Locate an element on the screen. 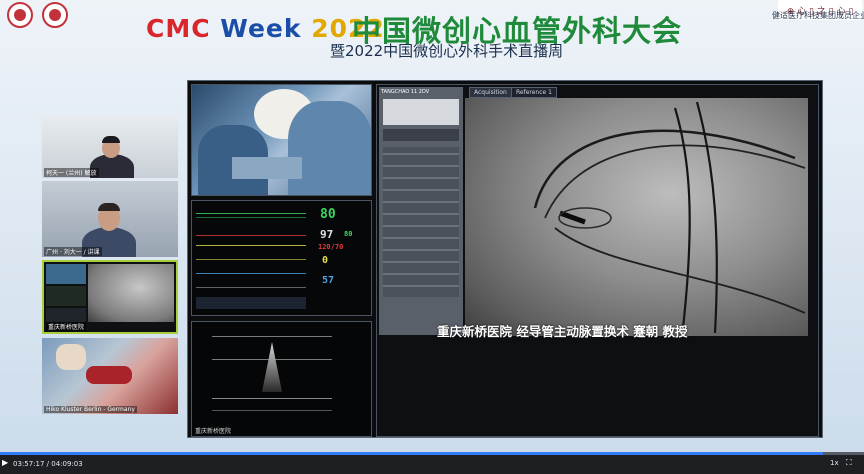 The width and height of the screenshot is (864, 474). fullscreen-icon: ⛶ is located at coordinates (849, 463).